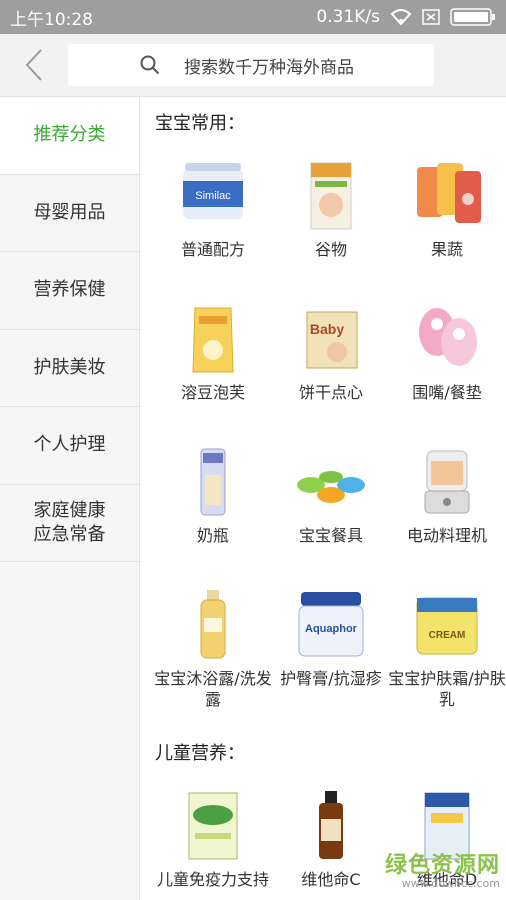 This screenshot has height=900, width=506. I want to click on svg-text: Aquaphor, so click(331, 629).